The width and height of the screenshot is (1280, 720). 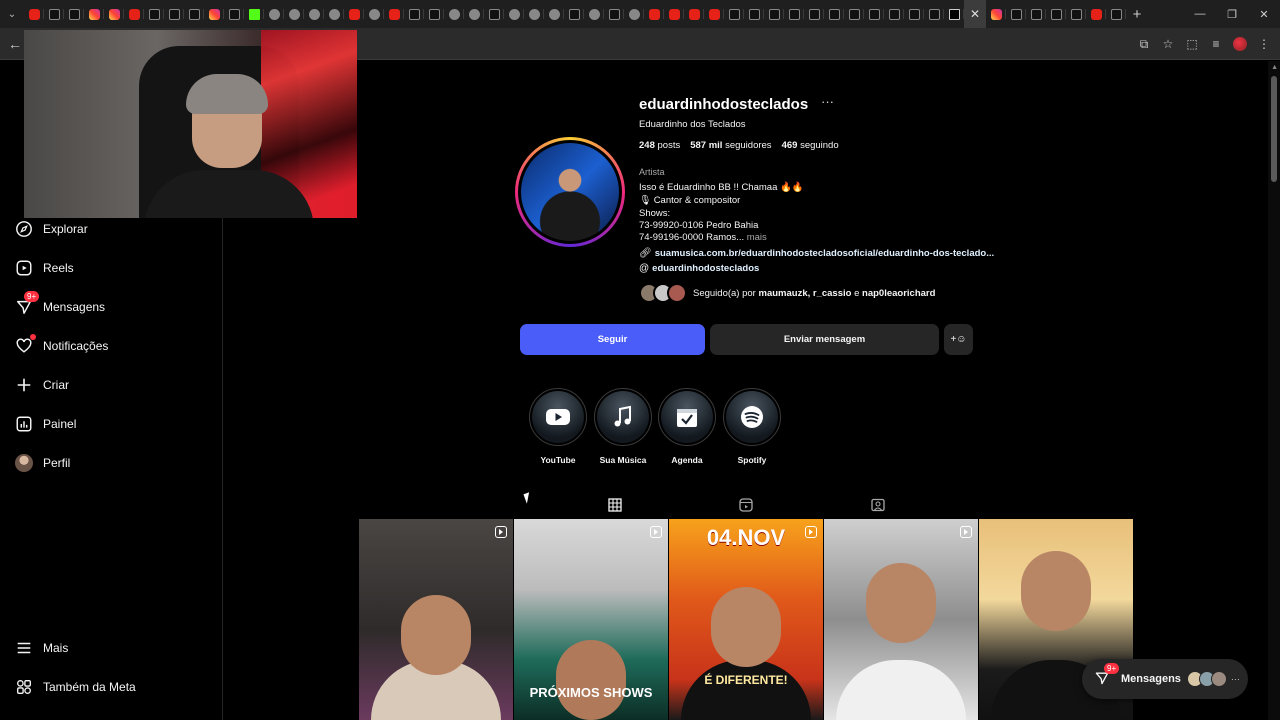 I want to click on close-icon: ✕, so click(x=975, y=14).